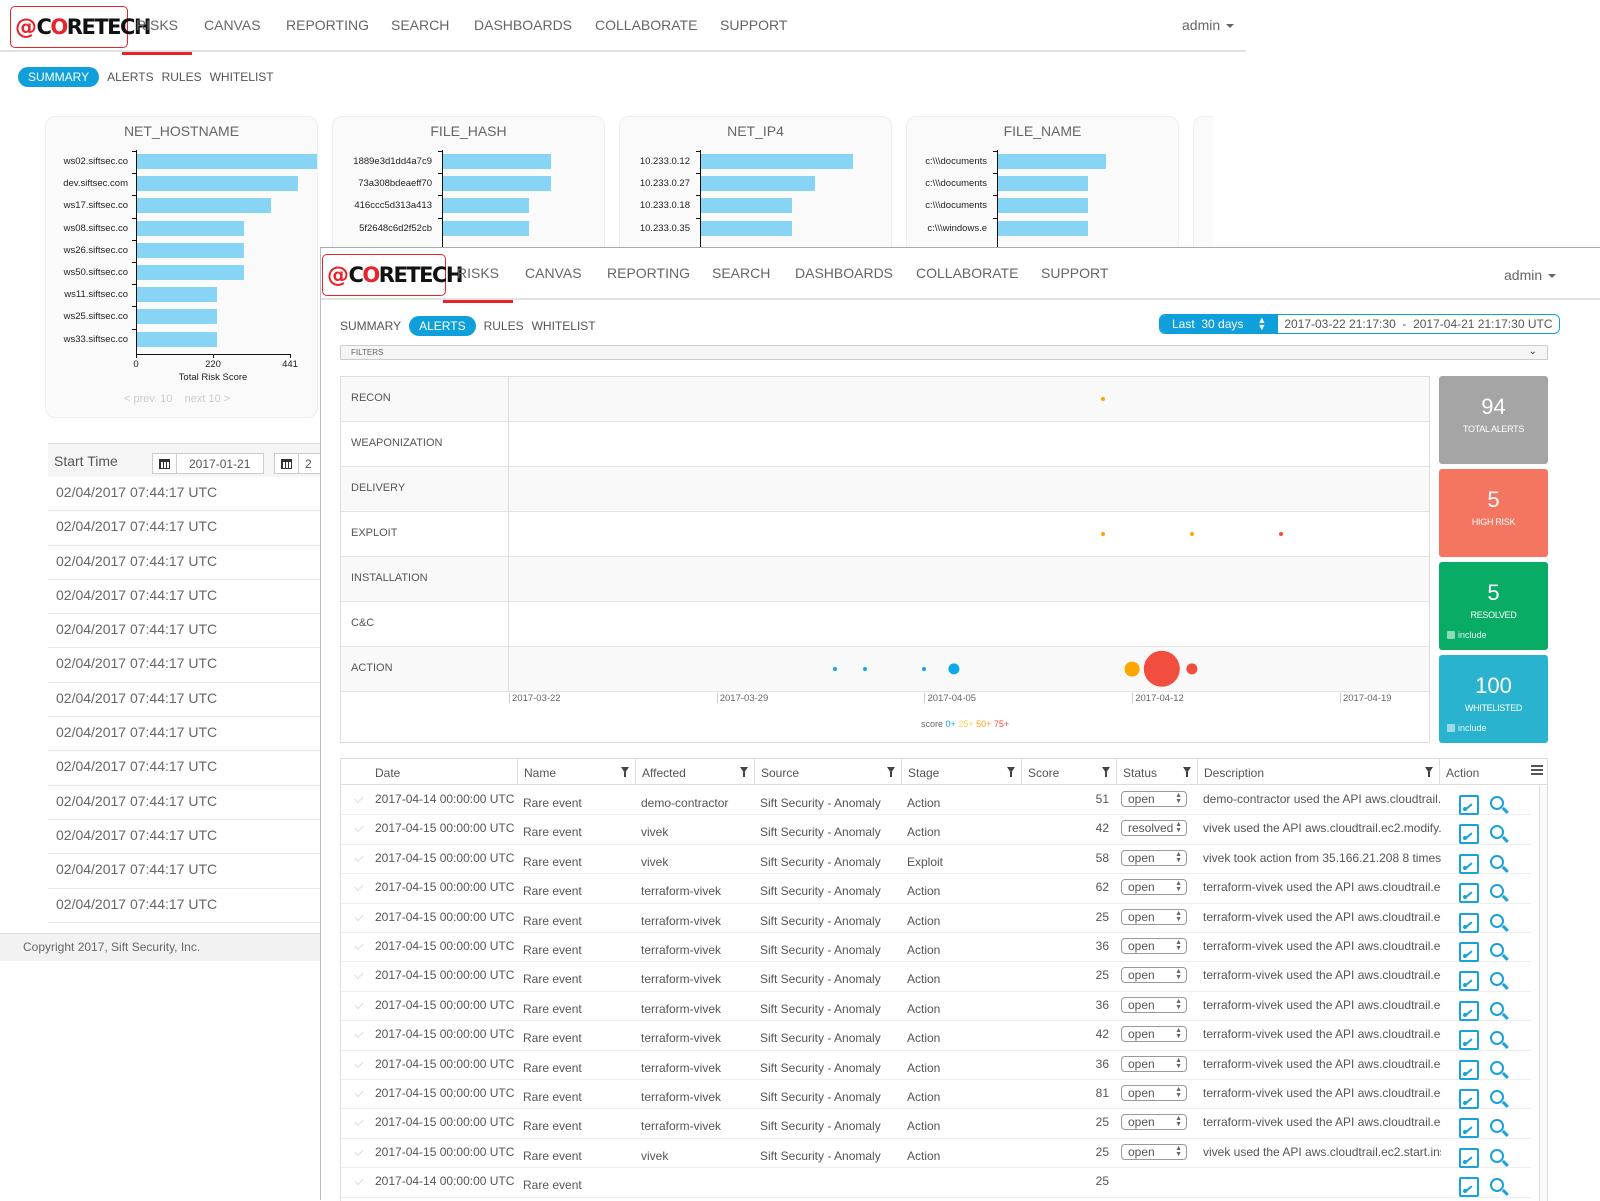  What do you see at coordinates (1493, 606) in the screenshot?
I see `stat-resolved: 5 RESOLVED include` at bounding box center [1493, 606].